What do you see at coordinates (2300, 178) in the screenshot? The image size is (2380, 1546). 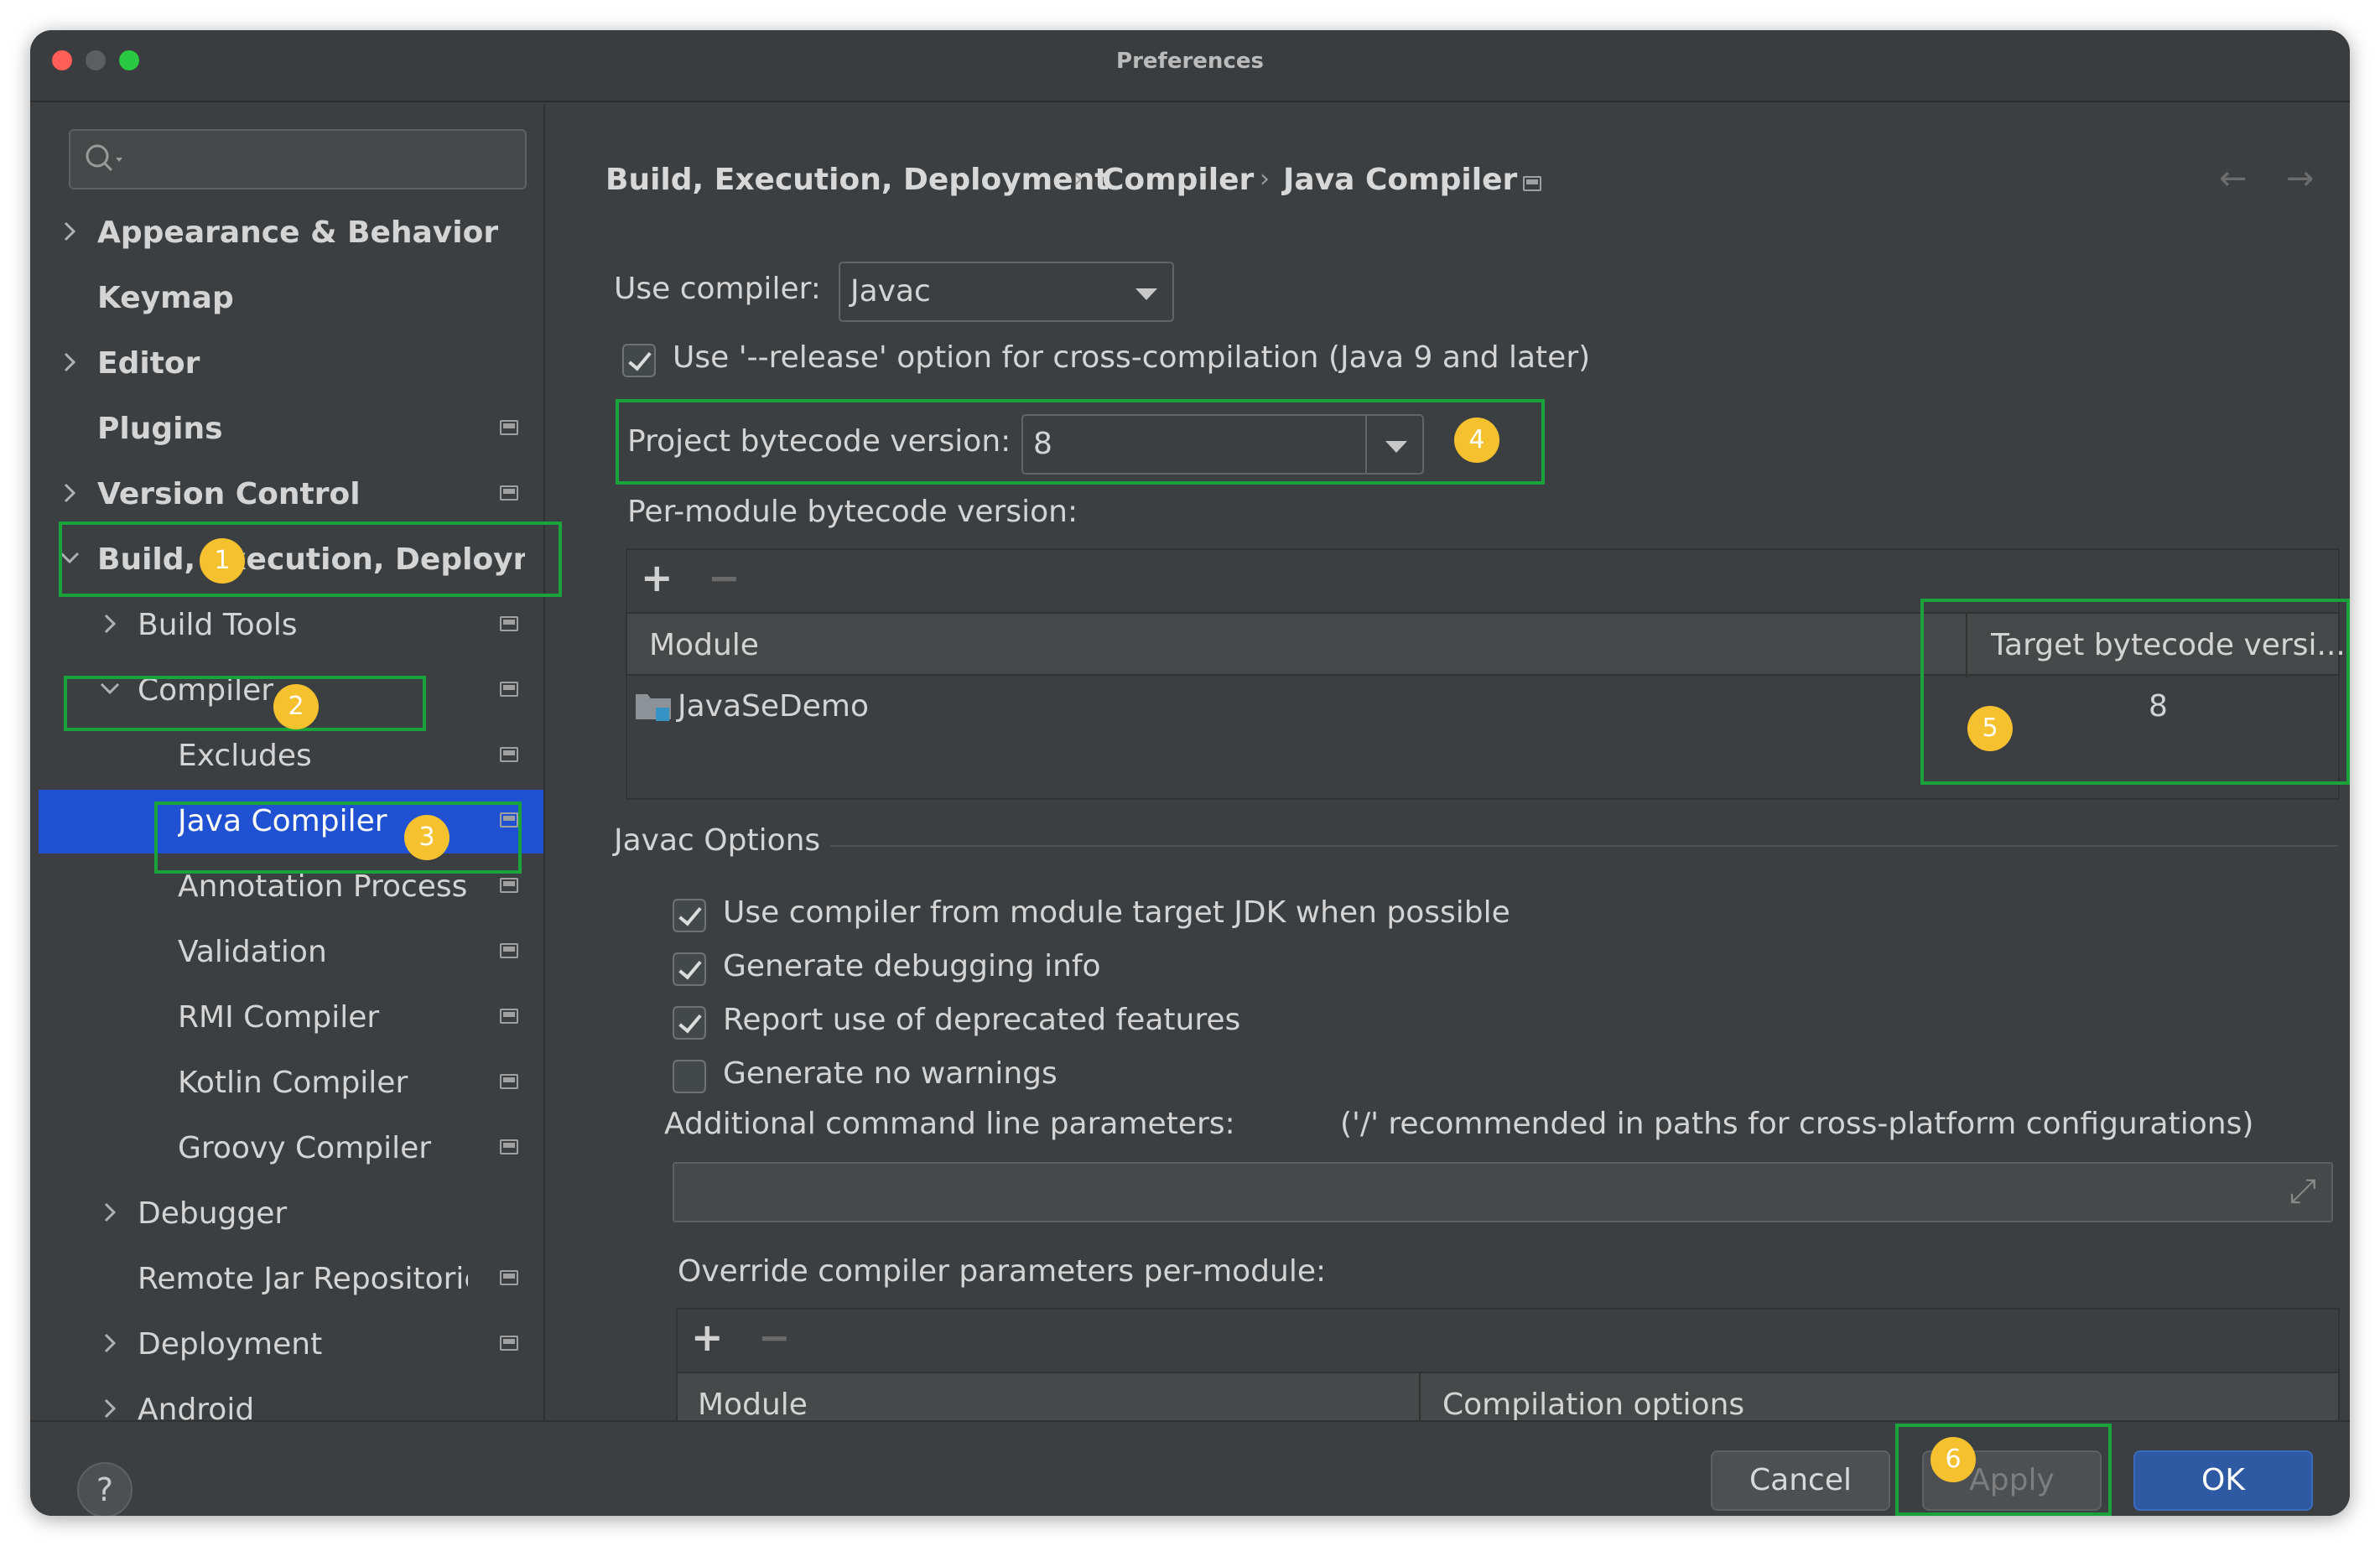 I see `forward-arrow-icon: →` at bounding box center [2300, 178].